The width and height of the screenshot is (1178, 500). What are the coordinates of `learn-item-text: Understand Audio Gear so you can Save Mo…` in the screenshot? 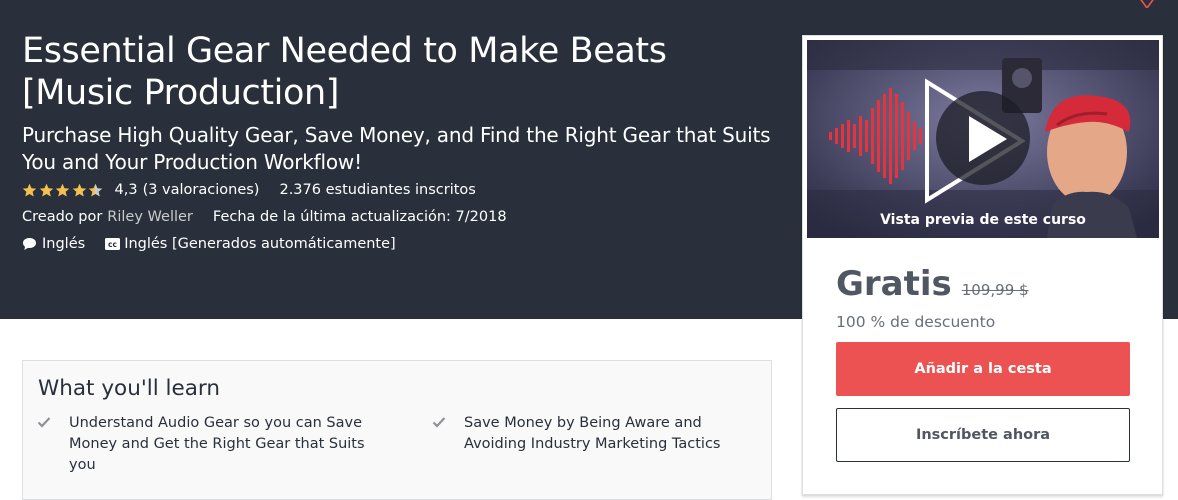 It's located at (217, 444).